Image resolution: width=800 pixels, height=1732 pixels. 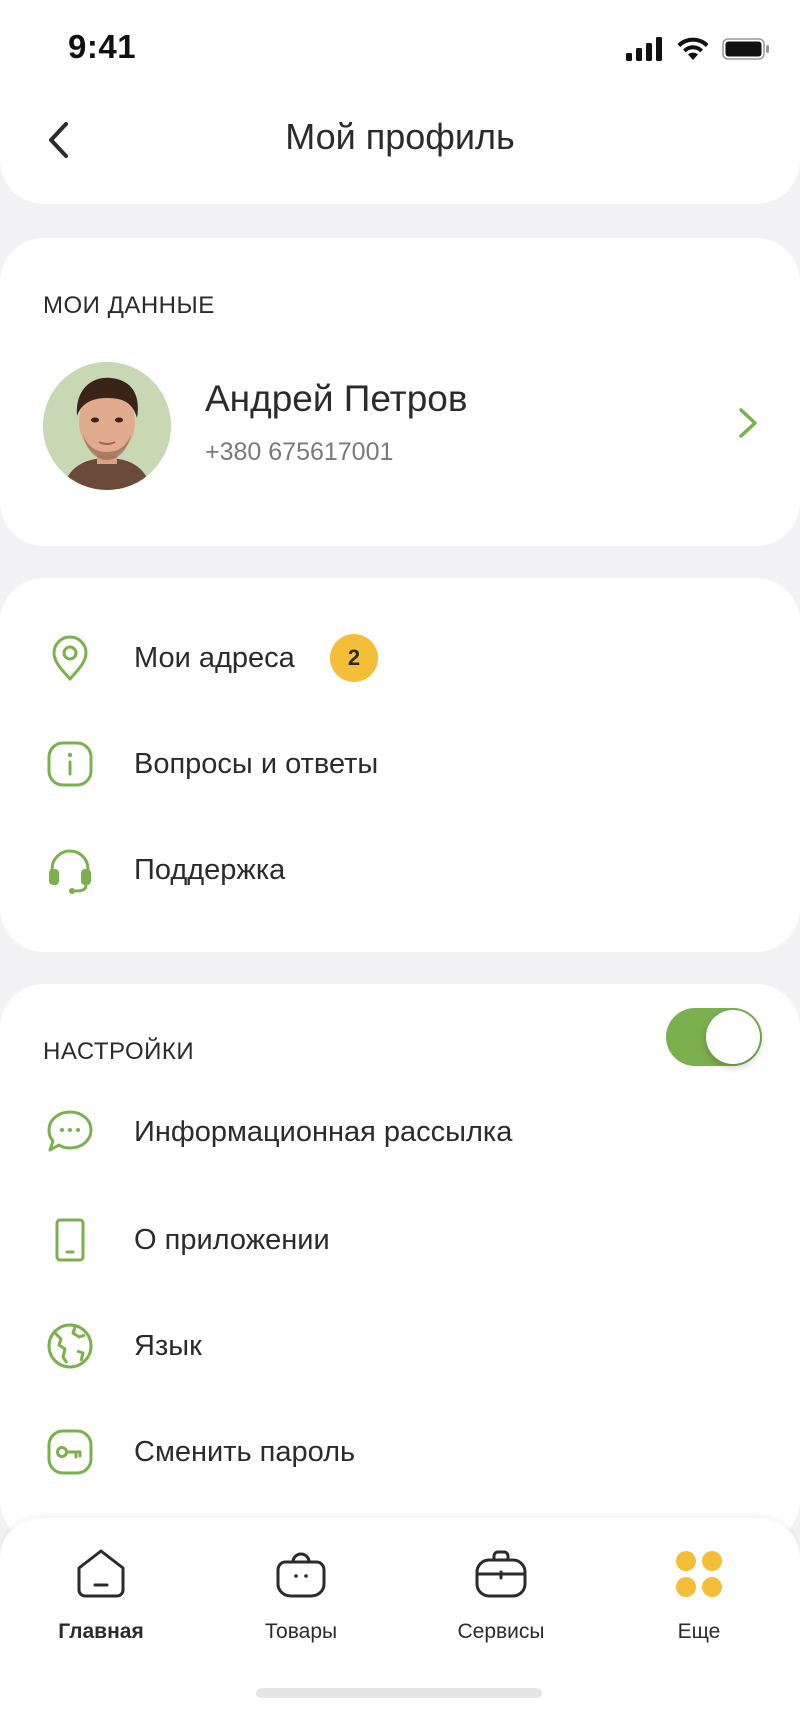 I want to click on avatar, so click(x=107, y=426).